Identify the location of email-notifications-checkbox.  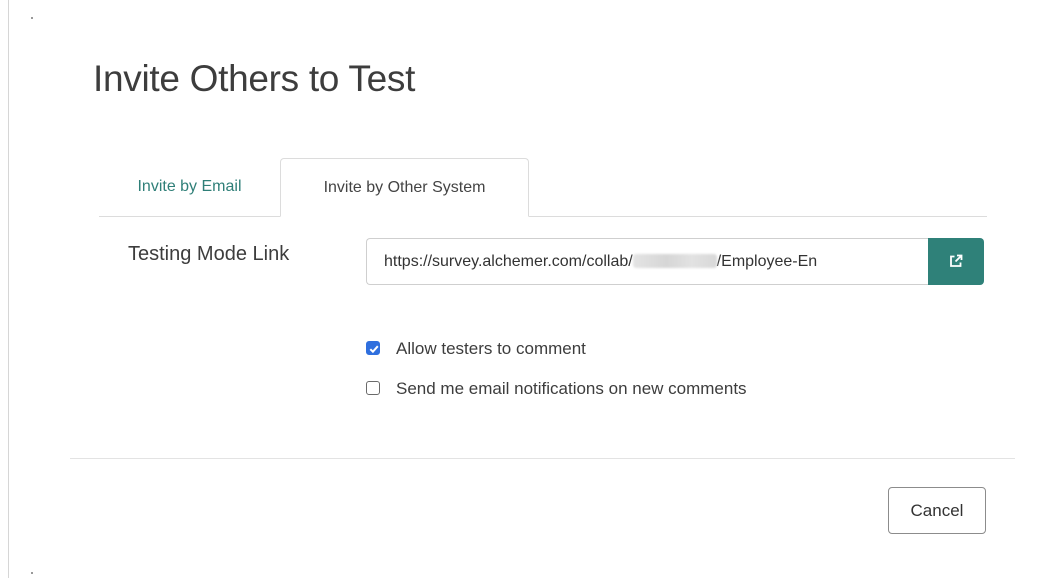
(373, 388).